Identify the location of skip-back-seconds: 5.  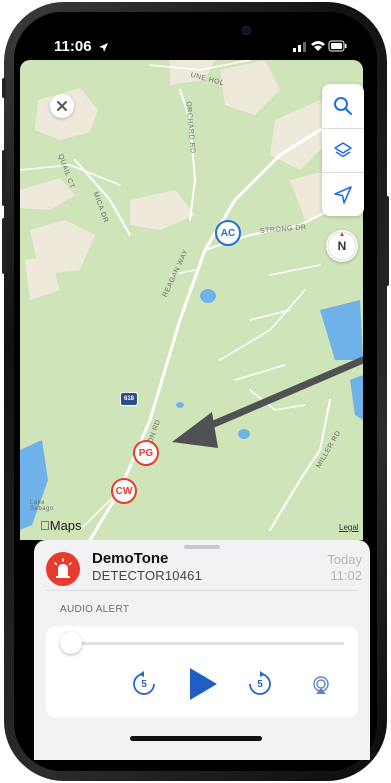
(144, 684).